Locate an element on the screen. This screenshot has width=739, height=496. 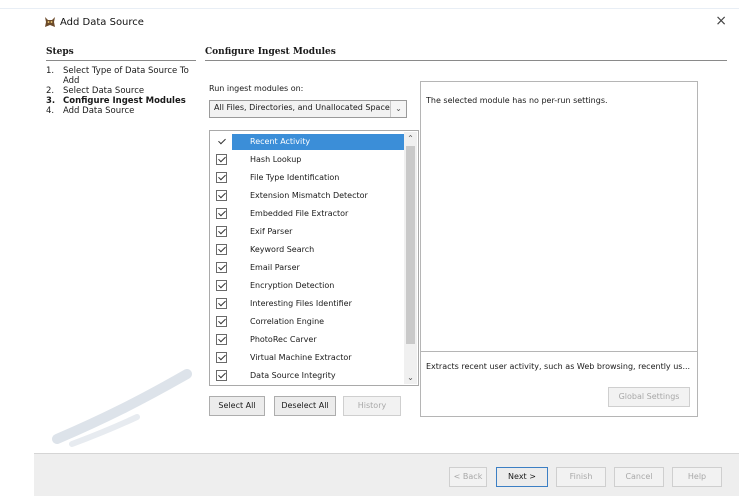
steps-heading: Steps is located at coordinates (60, 52).